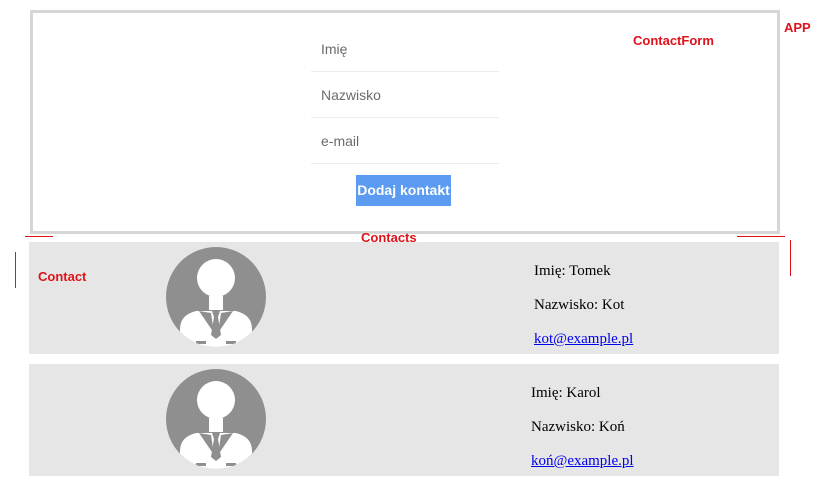 This screenshot has width=832, height=486. Describe the element at coordinates (15, 270) in the screenshot. I see `contact-bracket-left` at that location.